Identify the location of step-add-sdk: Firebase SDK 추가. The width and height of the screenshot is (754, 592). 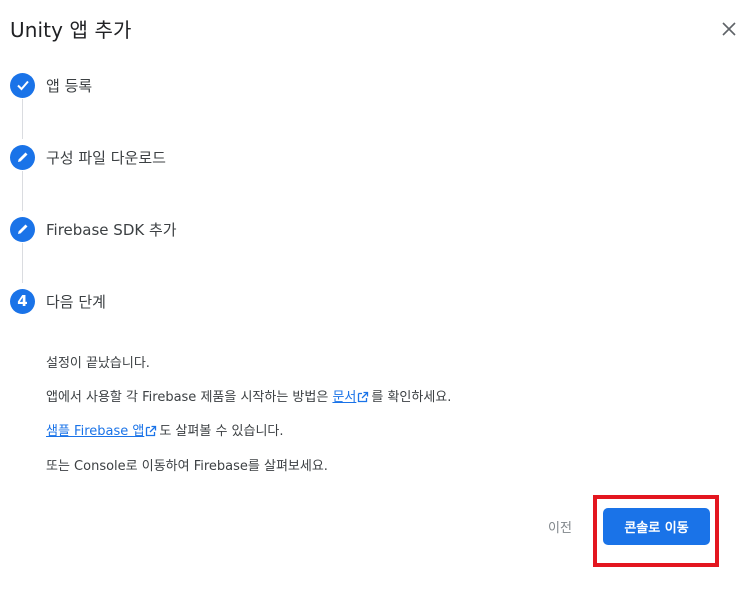
(93, 229).